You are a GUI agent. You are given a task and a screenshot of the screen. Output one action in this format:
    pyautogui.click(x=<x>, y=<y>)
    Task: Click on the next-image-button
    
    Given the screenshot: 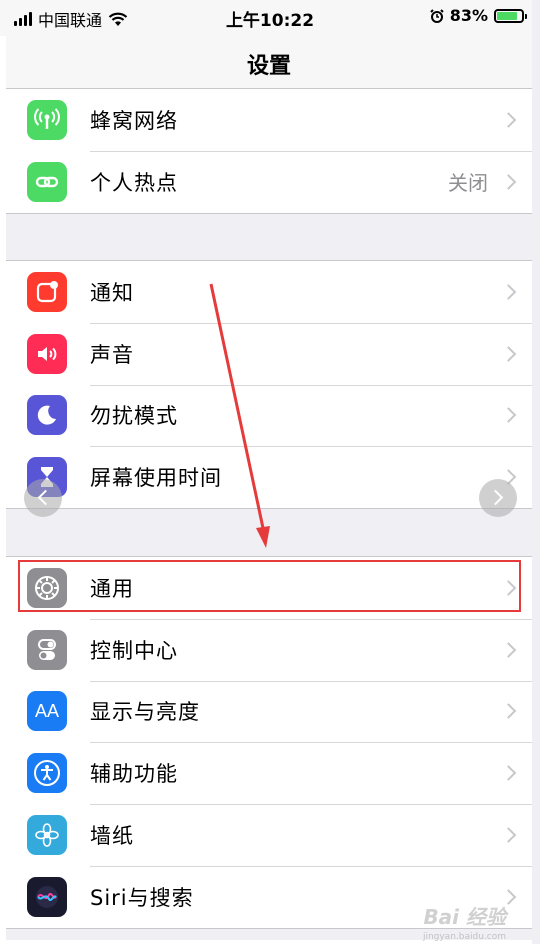 What is the action you would take?
    pyautogui.click(x=498, y=498)
    